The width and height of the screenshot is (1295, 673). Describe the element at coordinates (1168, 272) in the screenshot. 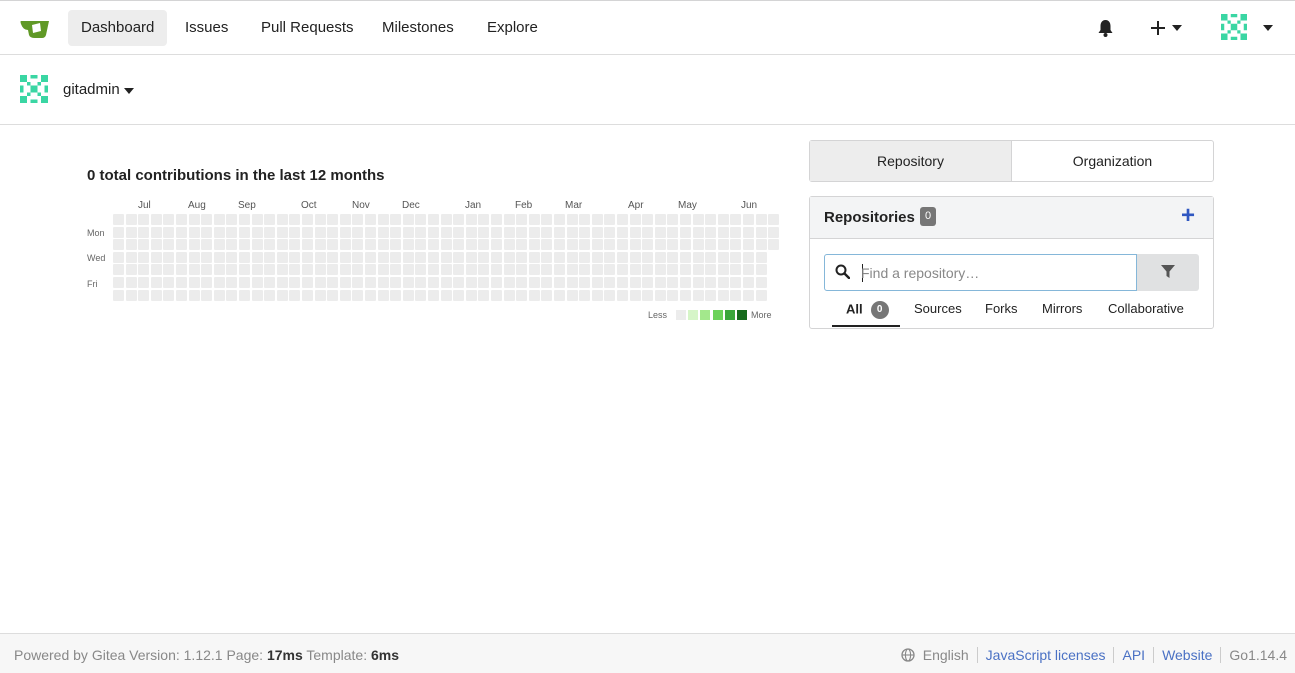

I see `filter-button` at that location.